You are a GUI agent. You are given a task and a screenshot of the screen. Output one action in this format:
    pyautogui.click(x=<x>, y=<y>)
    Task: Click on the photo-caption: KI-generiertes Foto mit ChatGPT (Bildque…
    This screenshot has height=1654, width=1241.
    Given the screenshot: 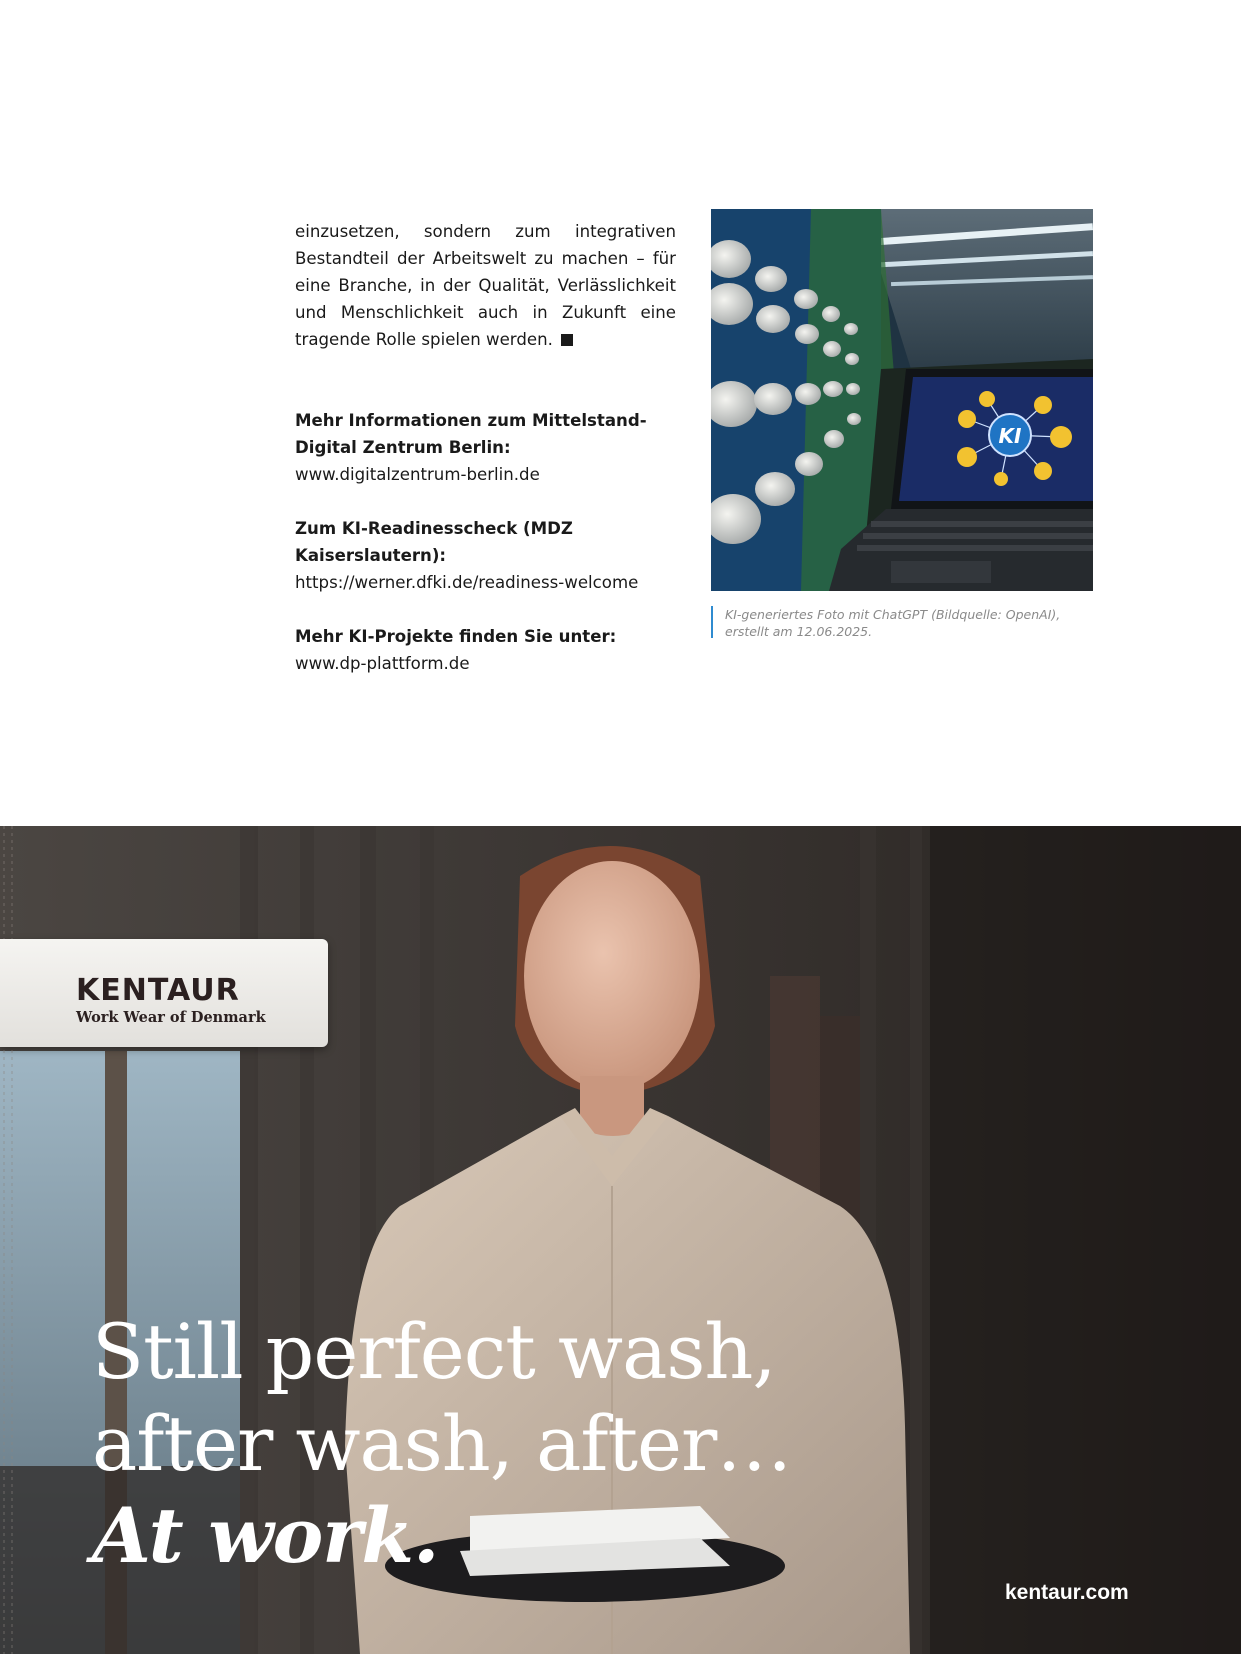 What is the action you would take?
    pyautogui.click(x=902, y=622)
    